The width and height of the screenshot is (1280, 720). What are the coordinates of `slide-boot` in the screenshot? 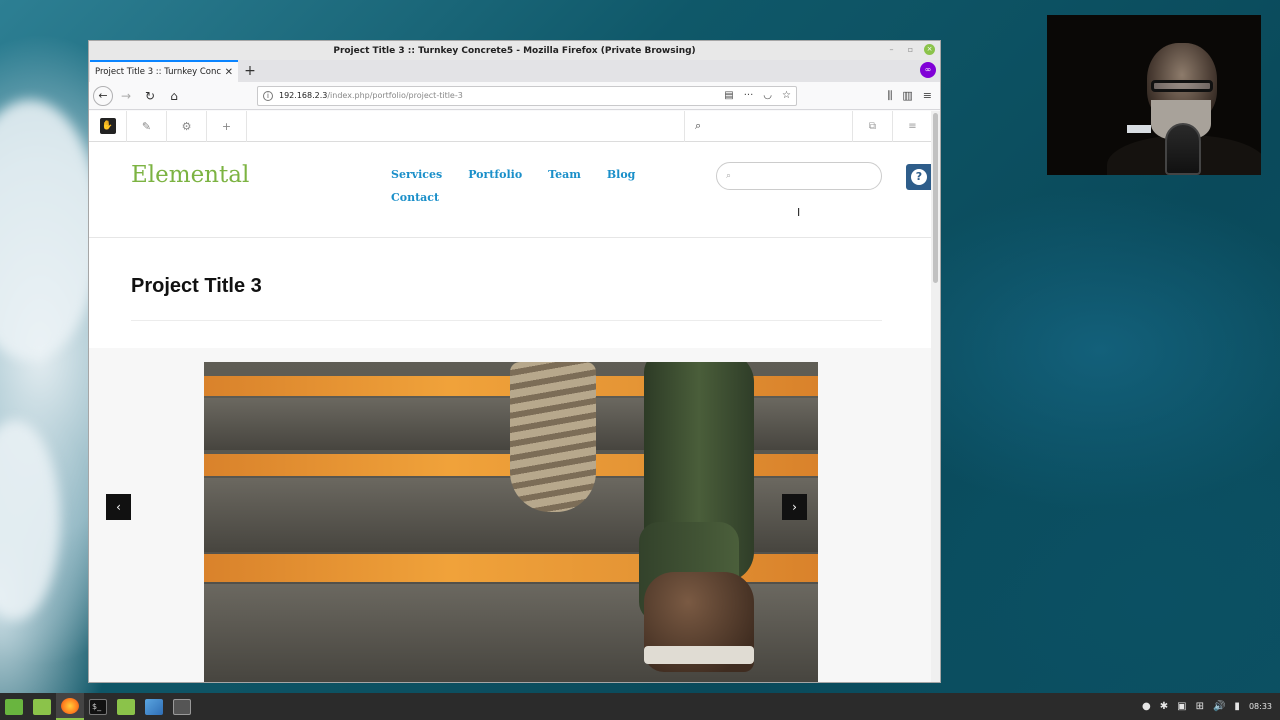 It's located at (699, 622).